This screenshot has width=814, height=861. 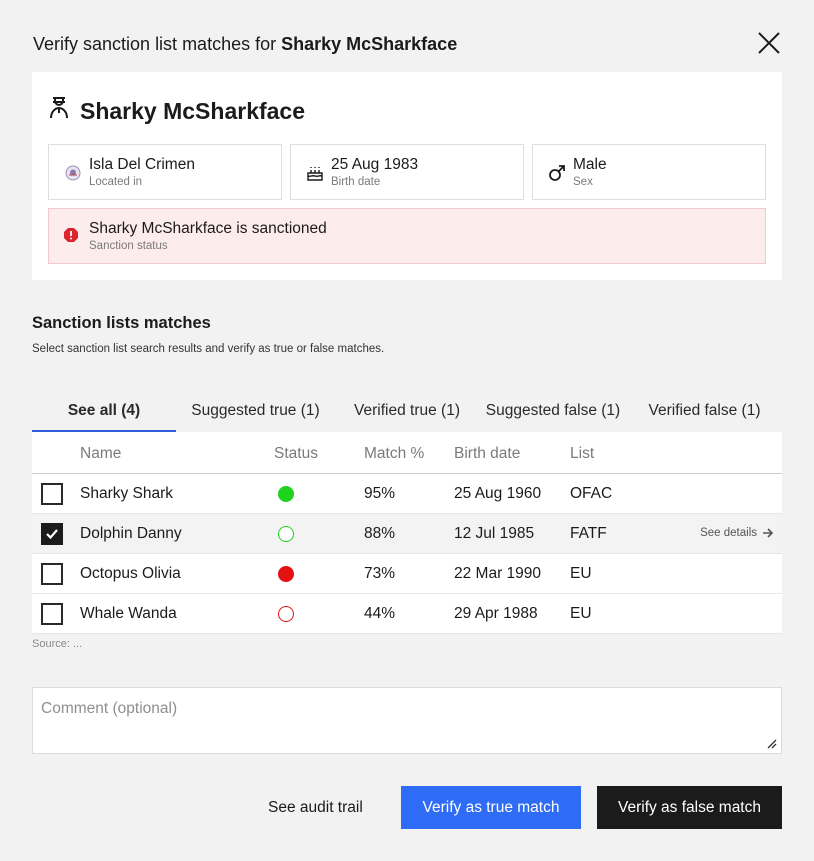 I want to click on sex-box: Male Sex, so click(x=649, y=172).